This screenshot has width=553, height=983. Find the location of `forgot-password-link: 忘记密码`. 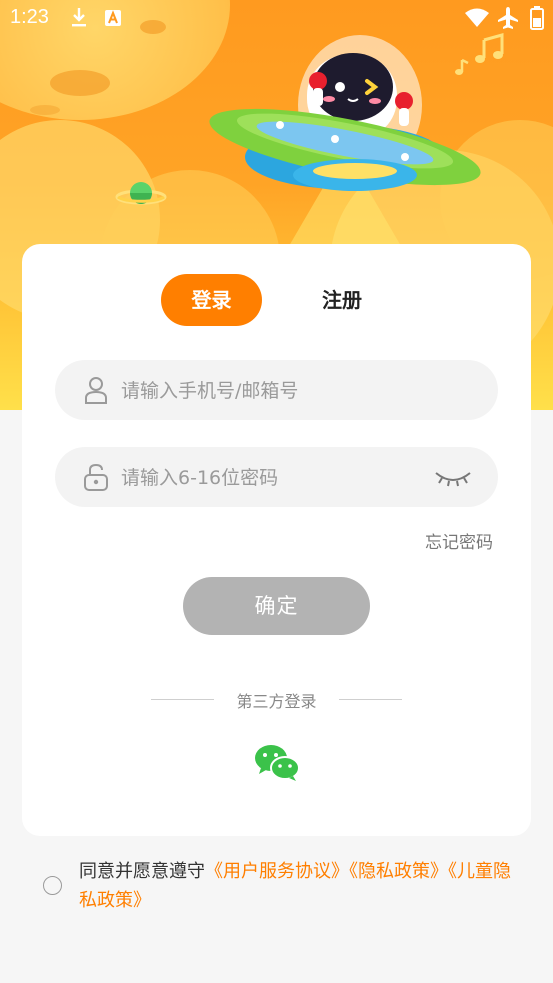

forgot-password-link: 忘记密码 is located at coordinates (459, 540).